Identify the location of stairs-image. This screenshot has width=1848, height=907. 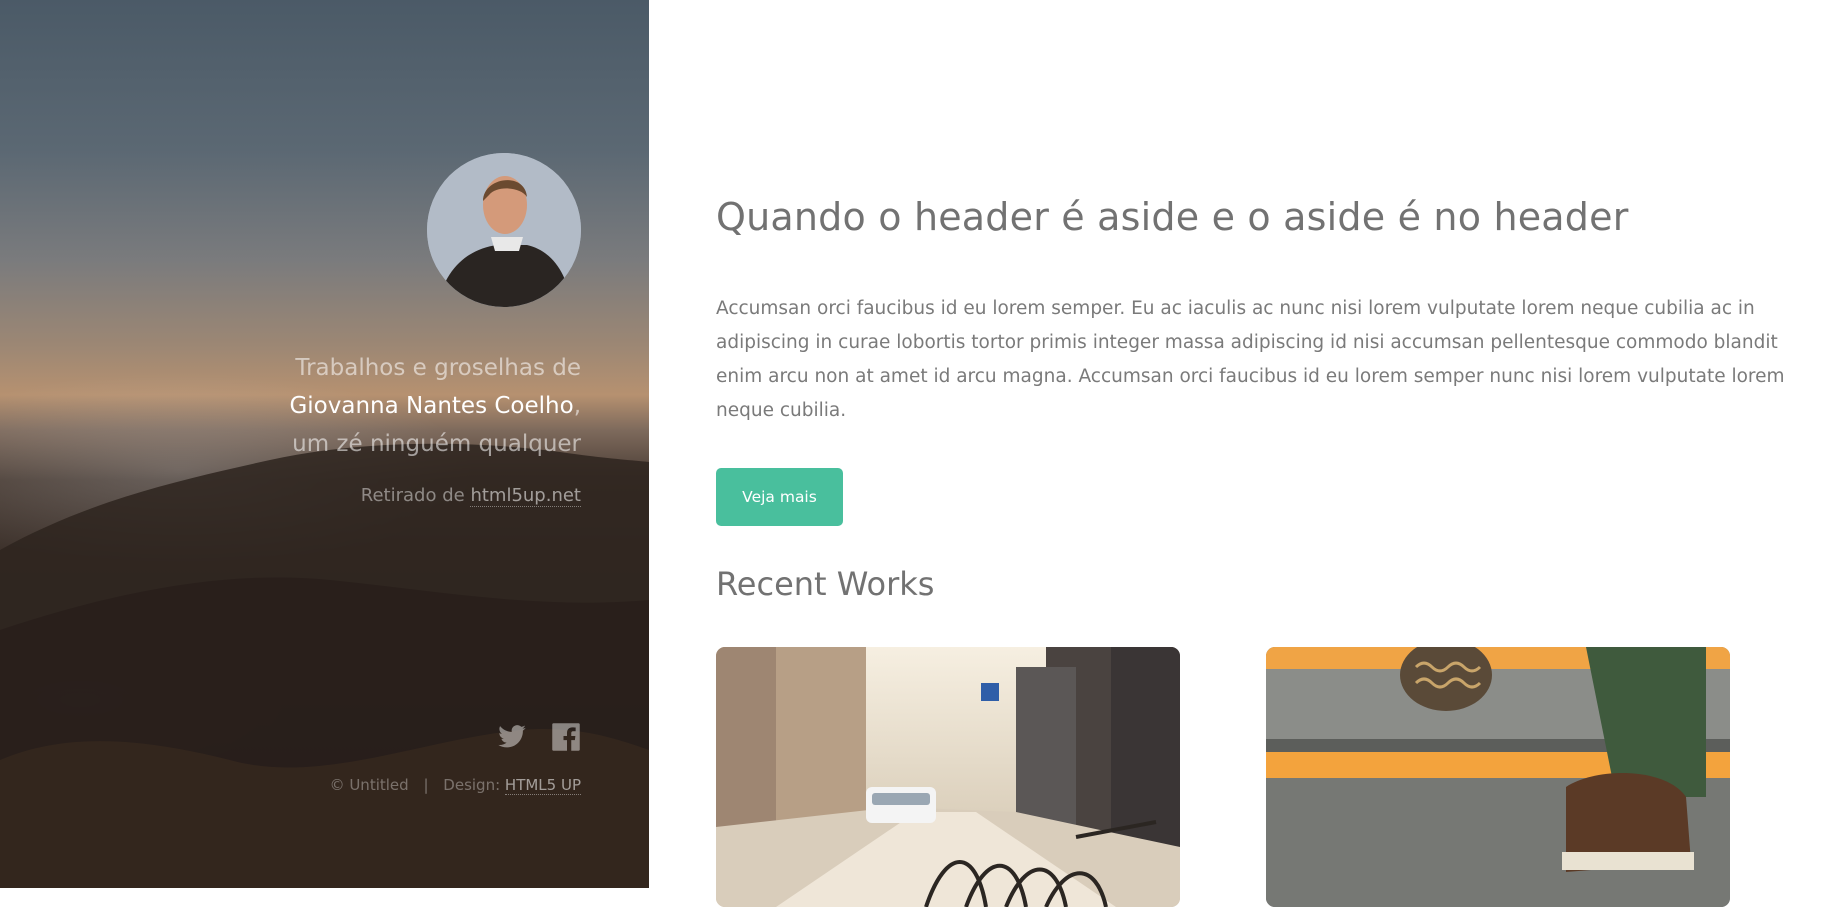
(1498, 777).